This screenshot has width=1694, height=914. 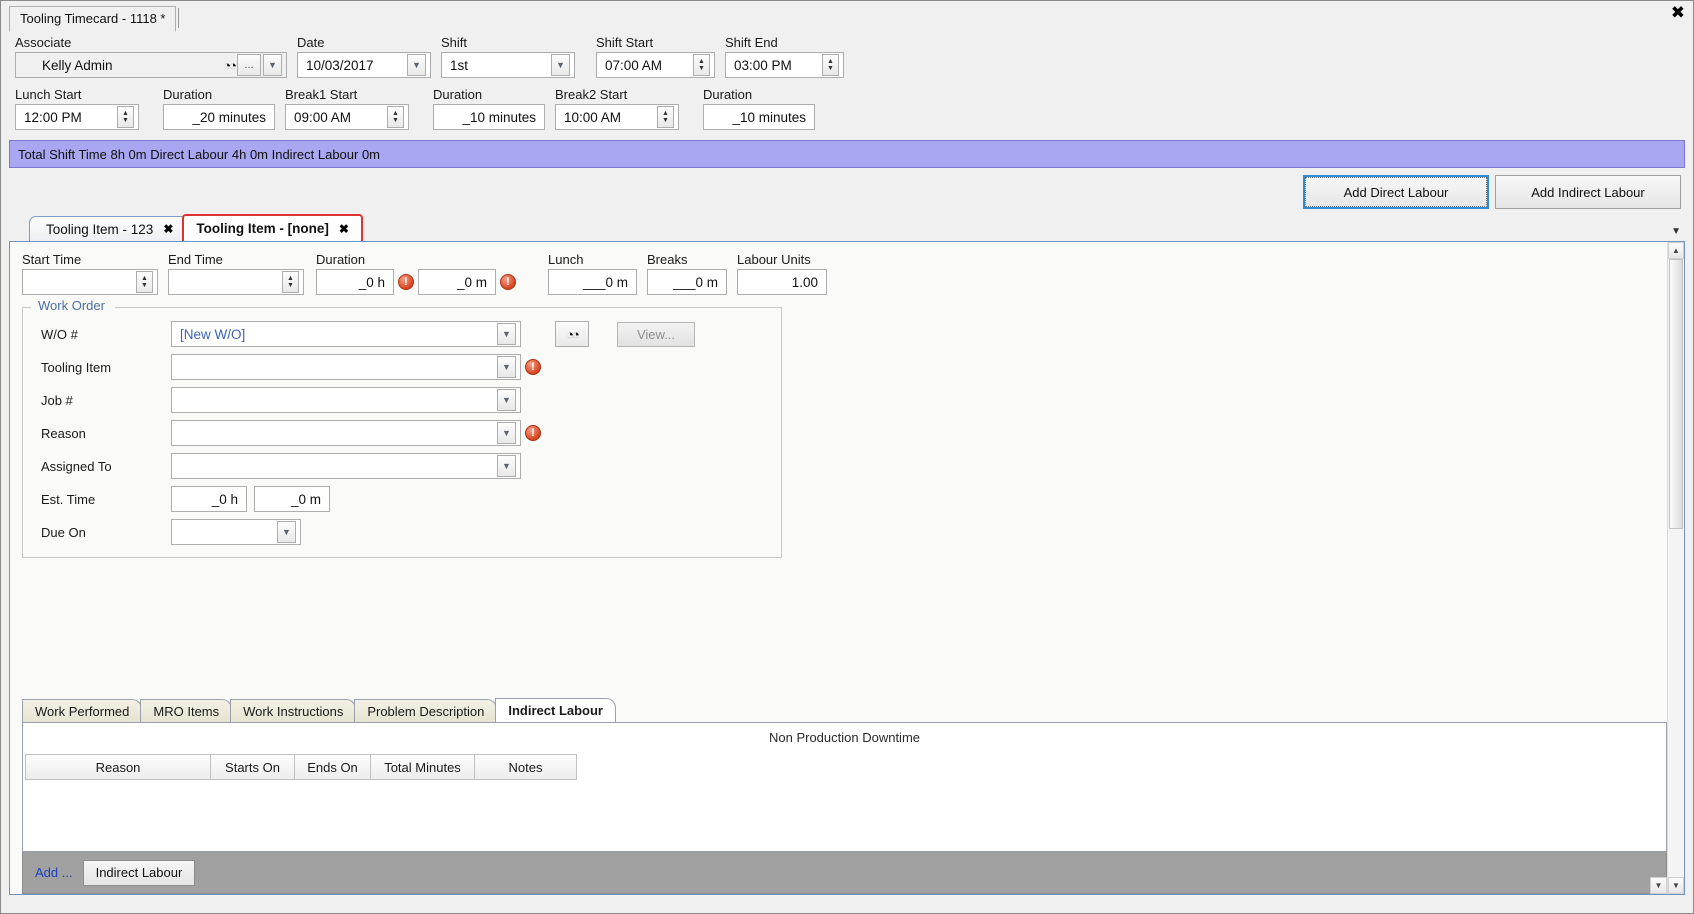 I want to click on work-order-group-title: Work Order, so click(x=71, y=305).